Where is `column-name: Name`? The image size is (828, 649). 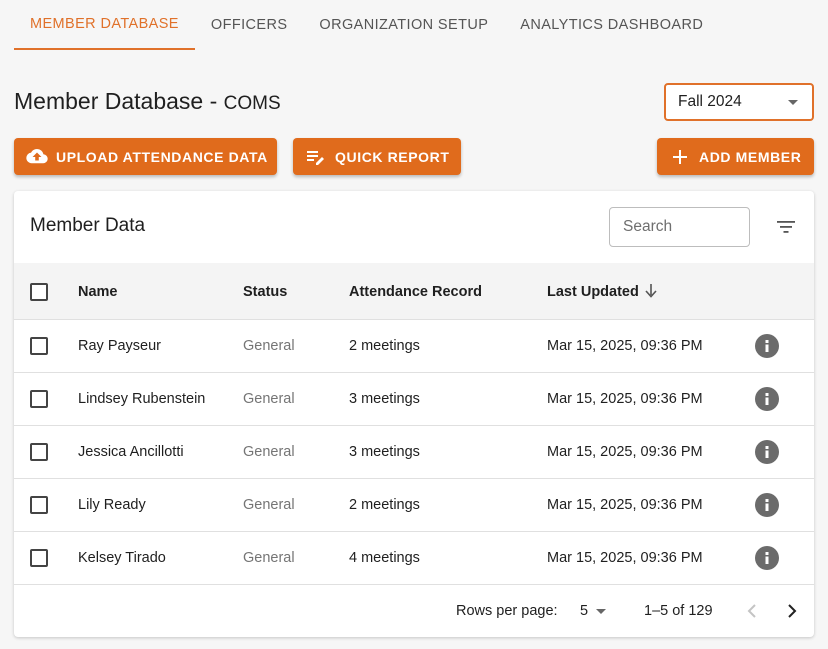
column-name: Name is located at coordinates (98, 292).